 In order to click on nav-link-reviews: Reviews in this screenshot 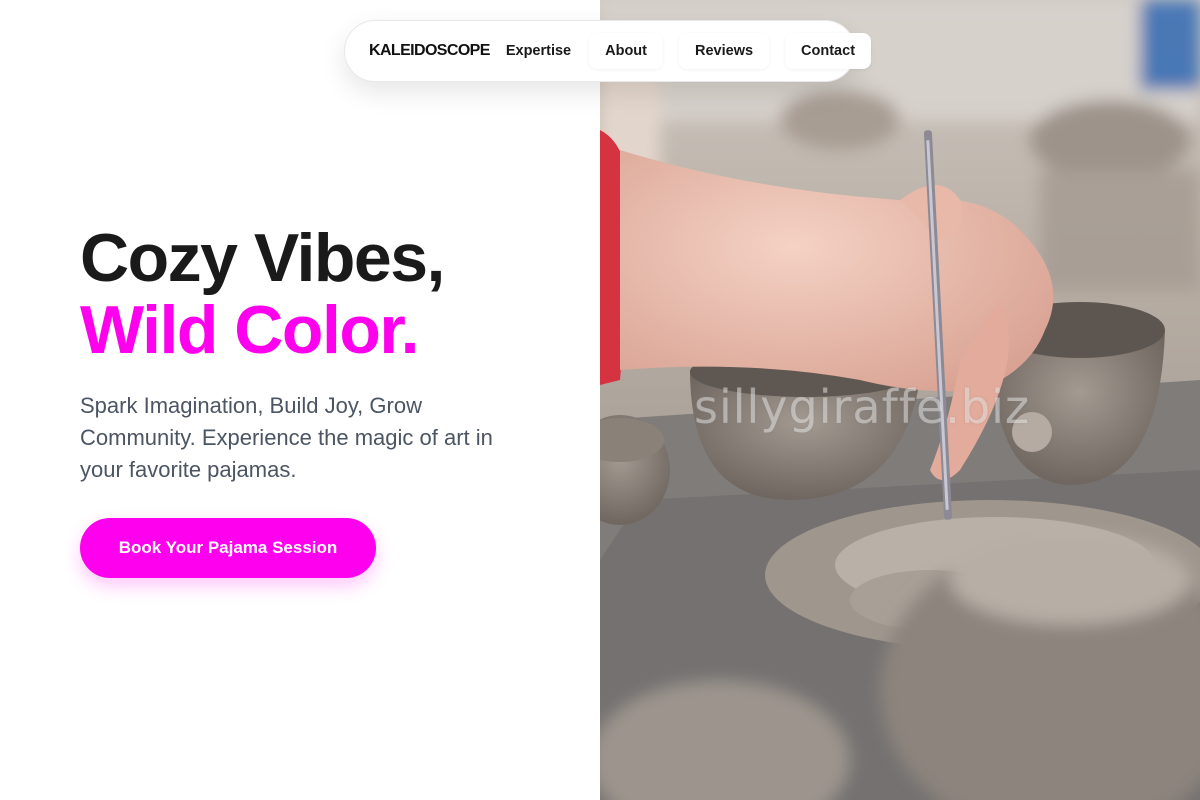, I will do `click(724, 51)`.